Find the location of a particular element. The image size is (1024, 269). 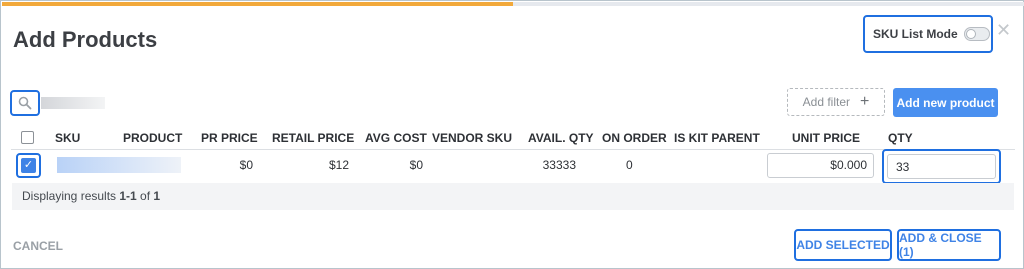

add-new-product-button: Add new product is located at coordinates (945, 102).